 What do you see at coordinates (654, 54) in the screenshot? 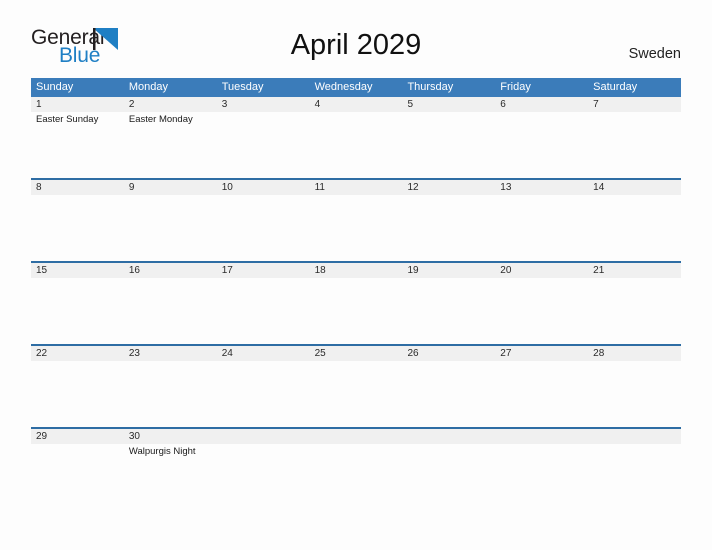
I see `country-label: Sweden` at bounding box center [654, 54].